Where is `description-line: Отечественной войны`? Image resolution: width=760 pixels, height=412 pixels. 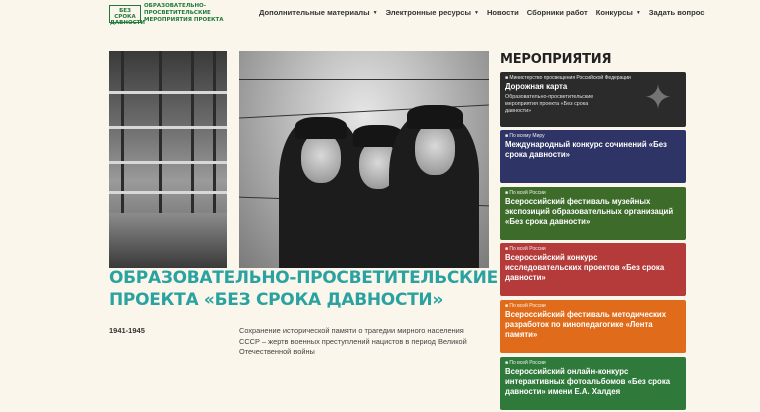
description-line: Отечественной войны is located at coordinates (277, 351).